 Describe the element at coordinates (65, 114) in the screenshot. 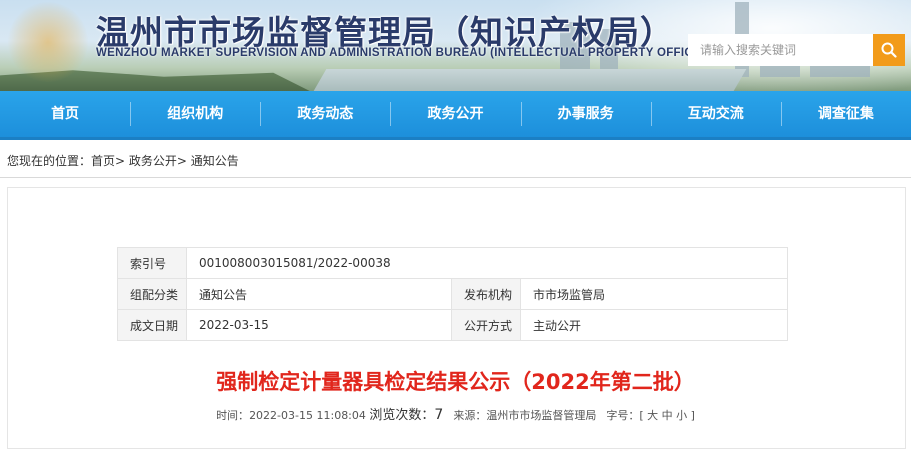

I see `nav-home: 首页` at that location.